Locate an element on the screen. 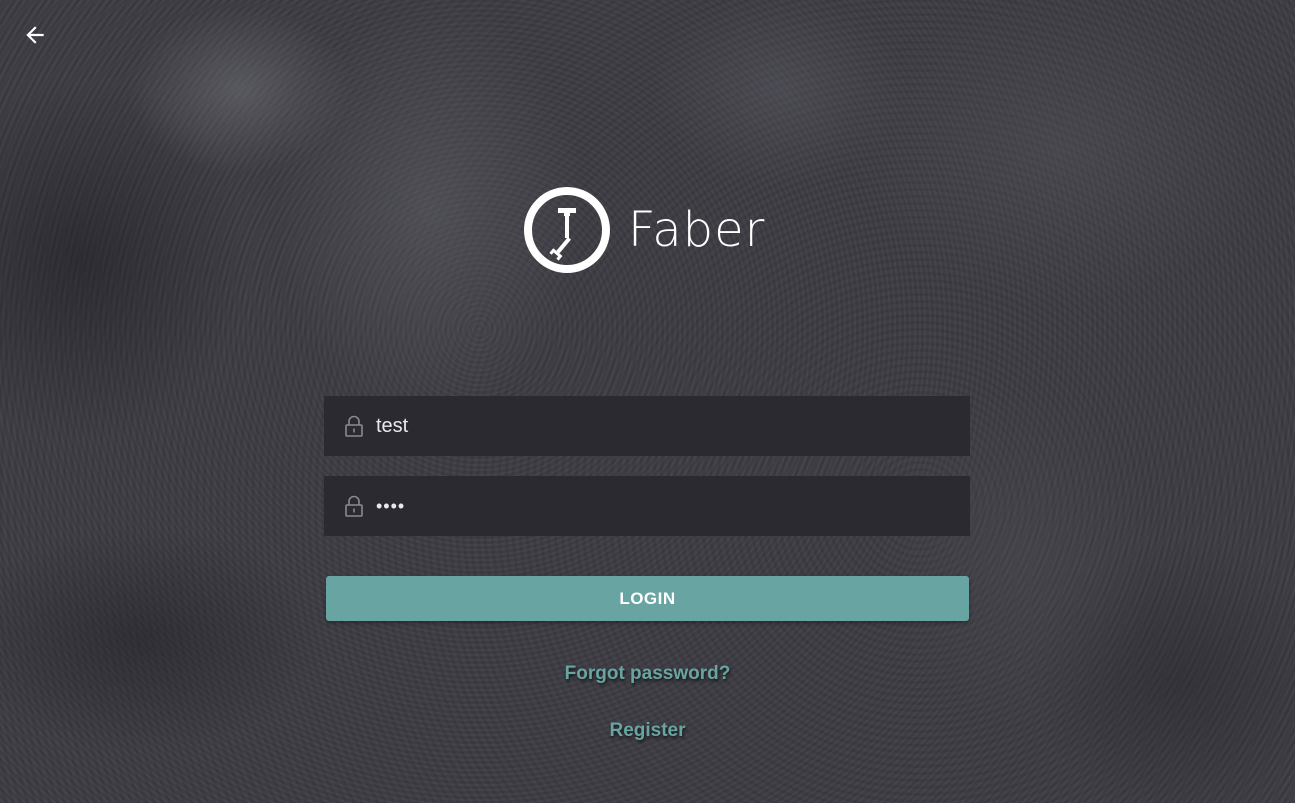 Image resolution: width=1295 pixels, height=803 pixels. username-field is located at coordinates (647, 426).